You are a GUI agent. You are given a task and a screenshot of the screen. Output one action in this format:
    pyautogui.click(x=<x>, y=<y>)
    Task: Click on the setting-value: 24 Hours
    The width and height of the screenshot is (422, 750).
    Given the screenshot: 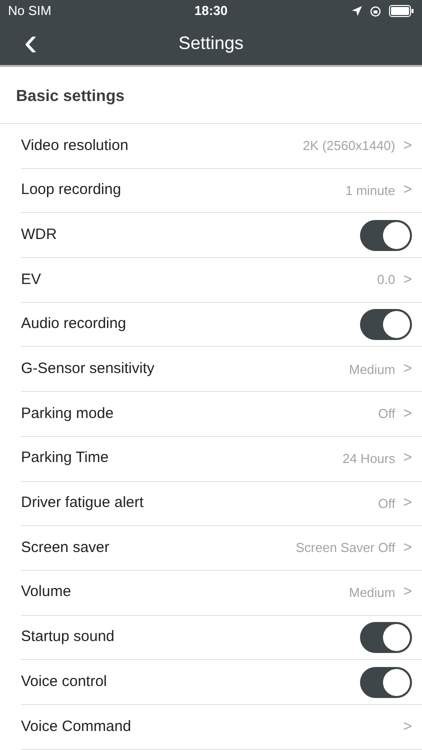 What is the action you would take?
    pyautogui.click(x=369, y=458)
    